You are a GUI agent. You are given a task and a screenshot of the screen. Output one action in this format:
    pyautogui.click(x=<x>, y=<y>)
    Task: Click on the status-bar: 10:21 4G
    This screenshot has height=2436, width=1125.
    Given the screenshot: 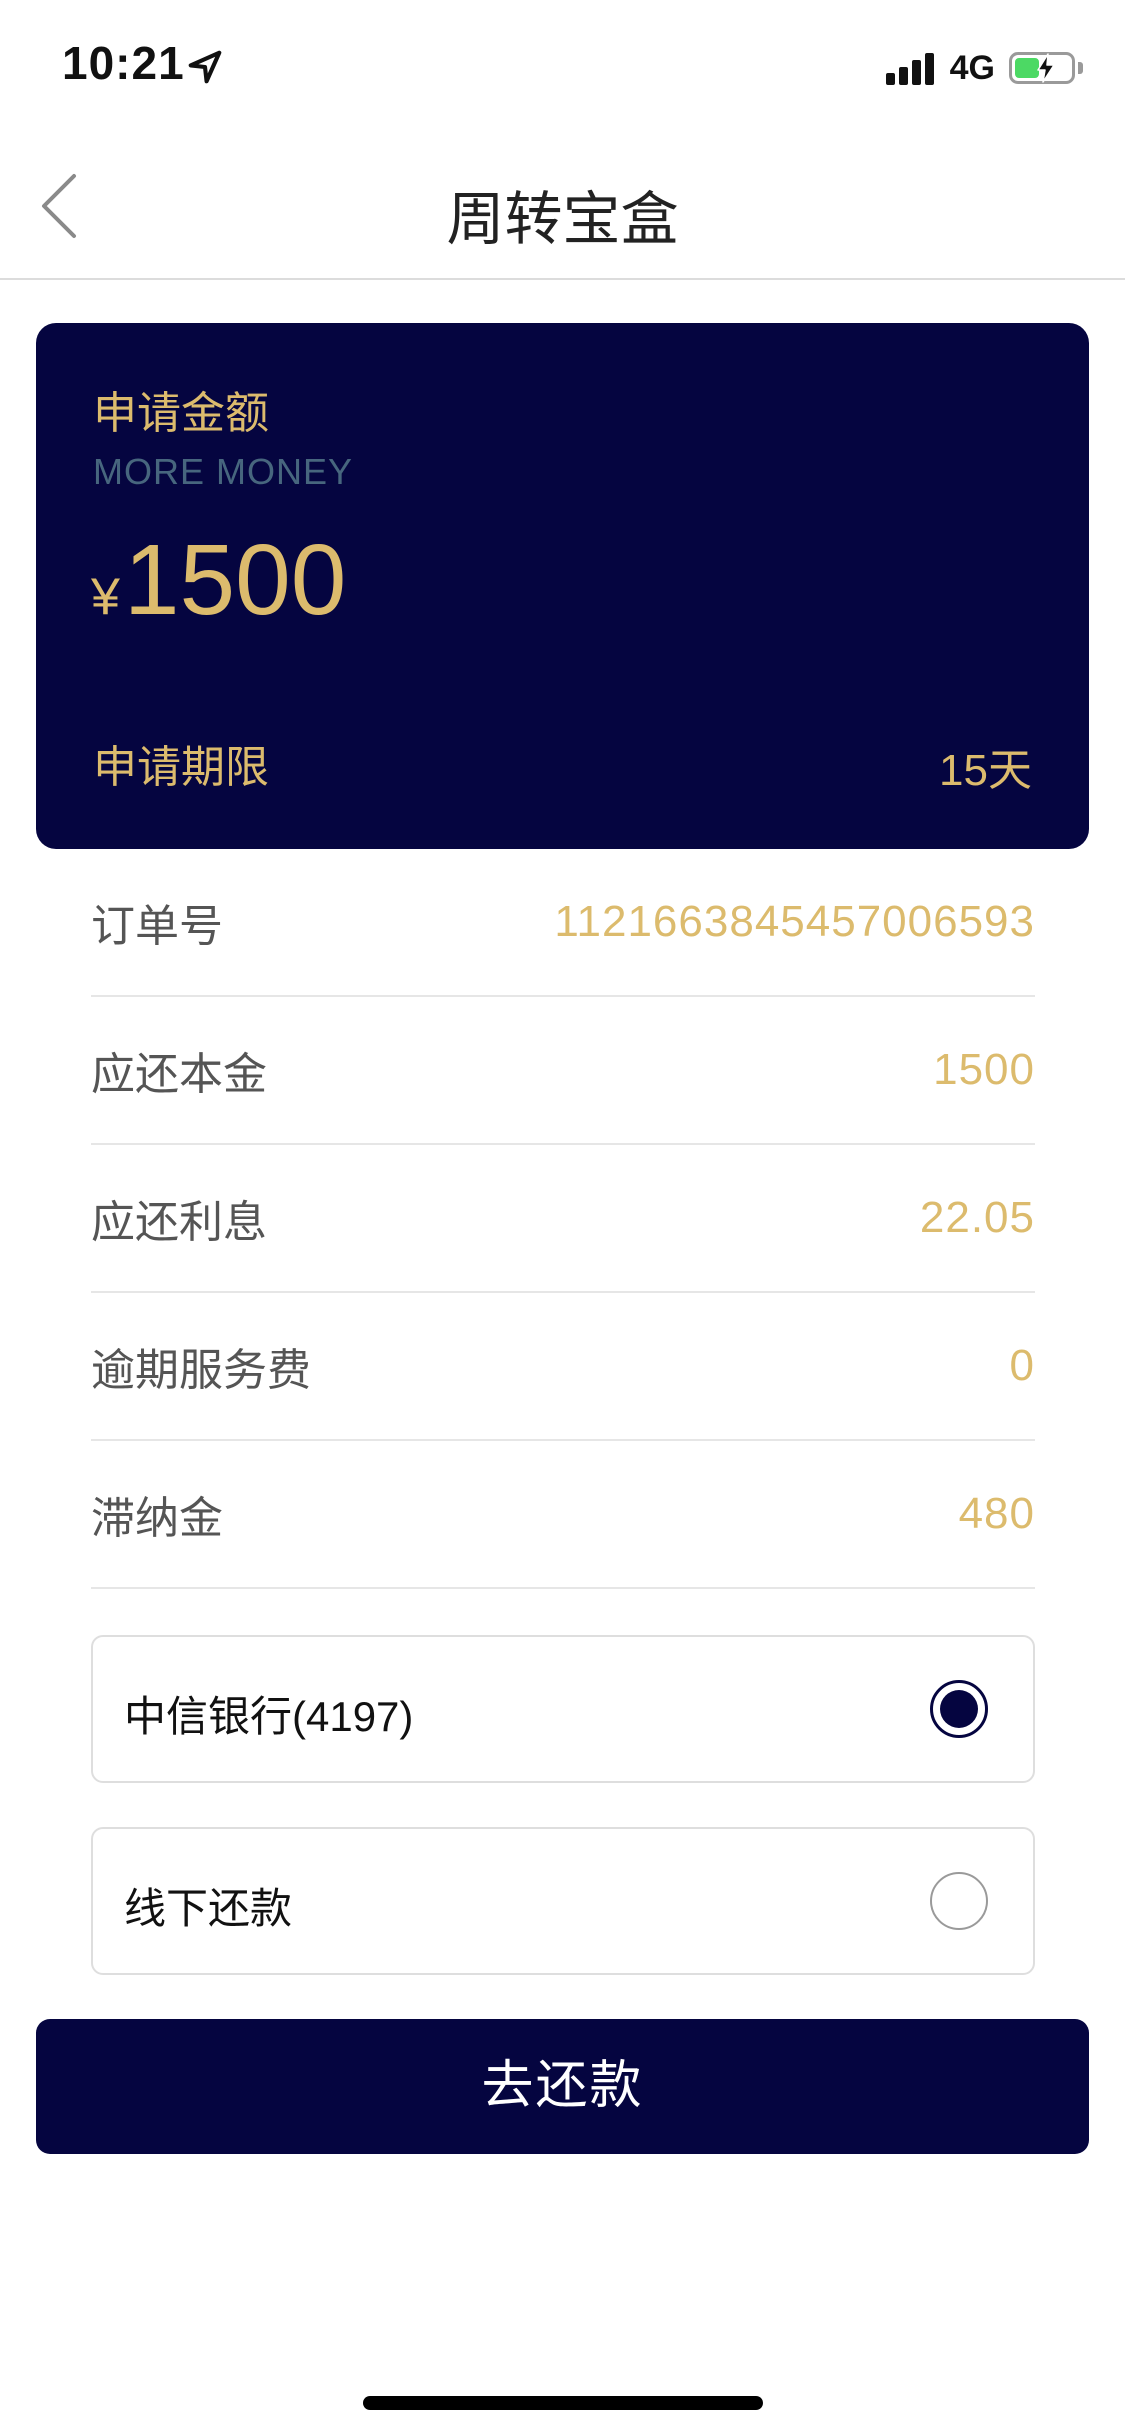 What is the action you would take?
    pyautogui.click(x=562, y=66)
    